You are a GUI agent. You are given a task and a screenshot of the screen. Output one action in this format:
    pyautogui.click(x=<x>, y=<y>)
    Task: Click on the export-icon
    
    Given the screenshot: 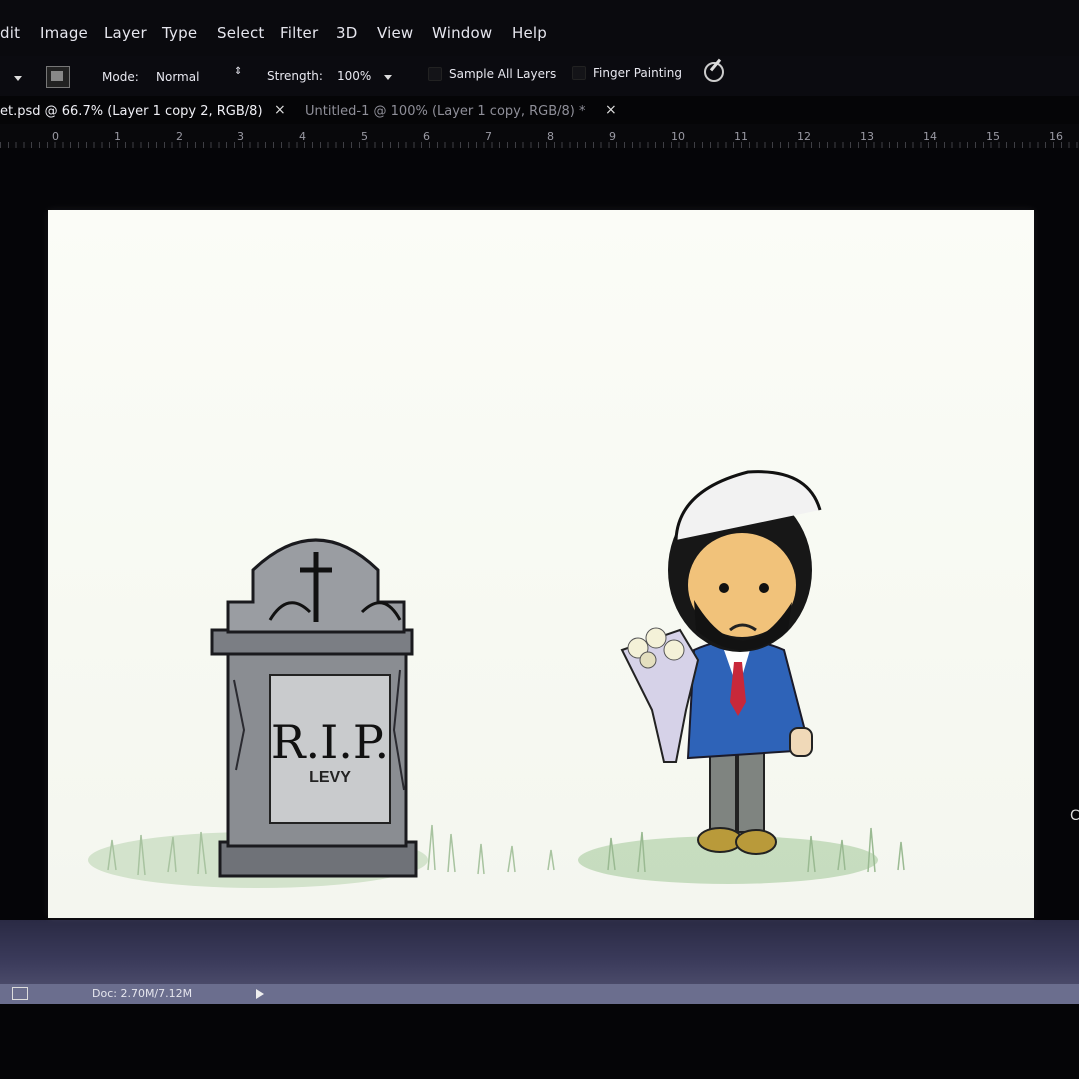 What is the action you would take?
    pyautogui.click(x=20, y=993)
    